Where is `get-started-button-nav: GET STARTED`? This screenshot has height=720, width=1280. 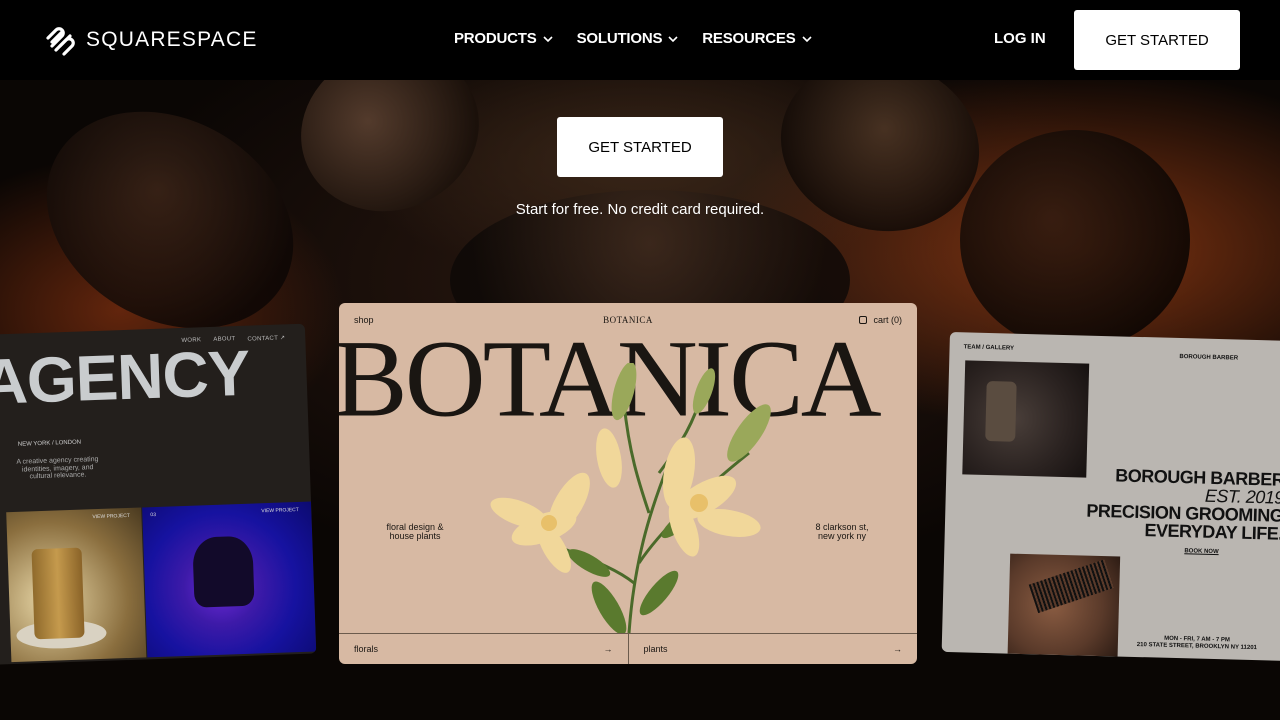
get-started-button-nav: GET STARTED is located at coordinates (1157, 40).